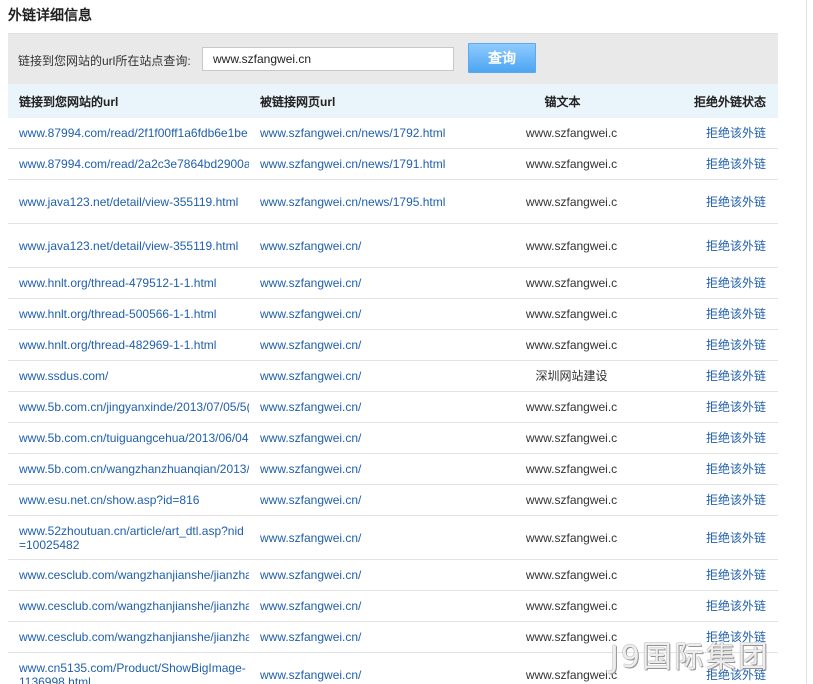 The width and height of the screenshot is (813, 684). Describe the element at coordinates (128, 407) in the screenshot. I see `source-url-link: www.5b.com.cn/jingyanxinde/2013/07/05/5(` at that location.